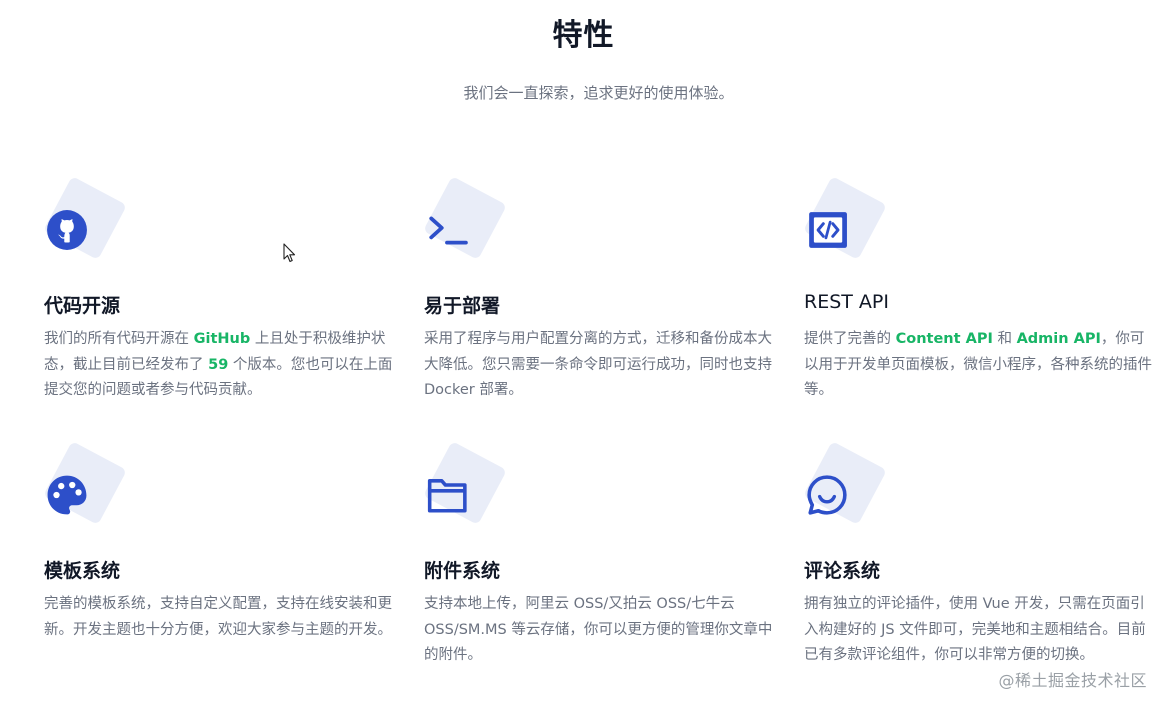  Describe the element at coordinates (82, 571) in the screenshot. I see `feature-title: 模板系统` at that location.